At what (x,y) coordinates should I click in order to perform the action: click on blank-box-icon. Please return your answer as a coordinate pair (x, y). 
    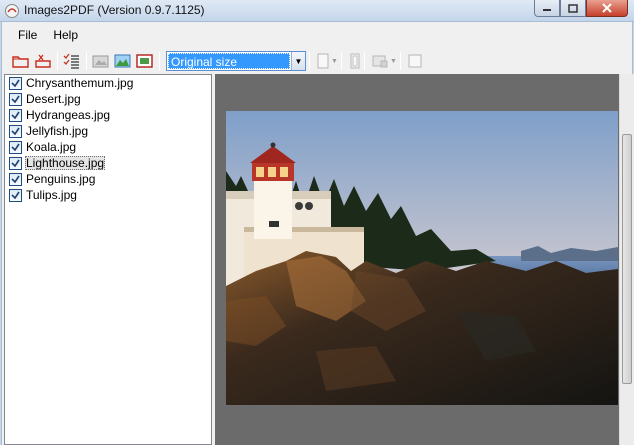
    Looking at the image, I should click on (415, 61).